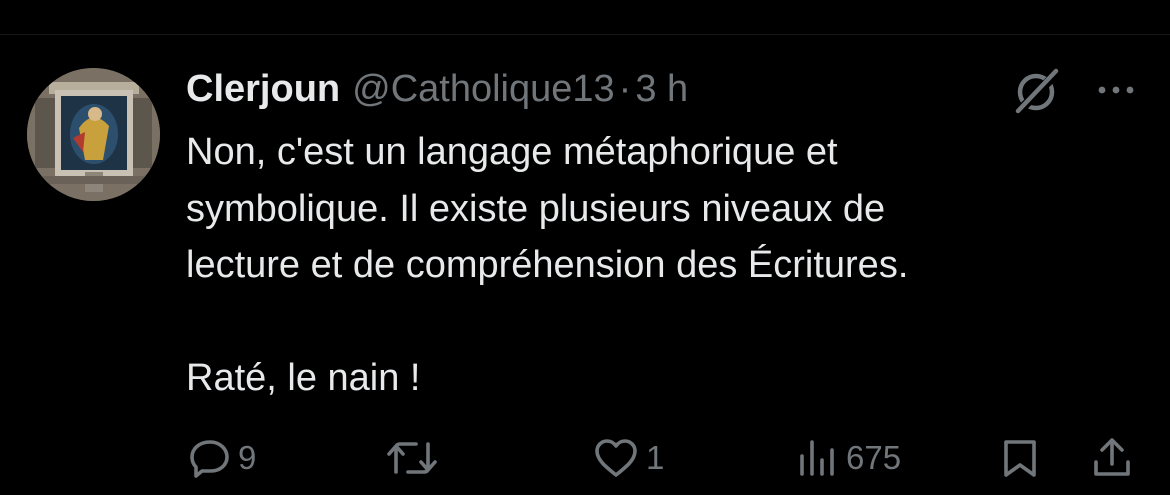  Describe the element at coordinates (303, 377) in the screenshot. I see `tweet-text-line: Raté, le nain !` at that location.